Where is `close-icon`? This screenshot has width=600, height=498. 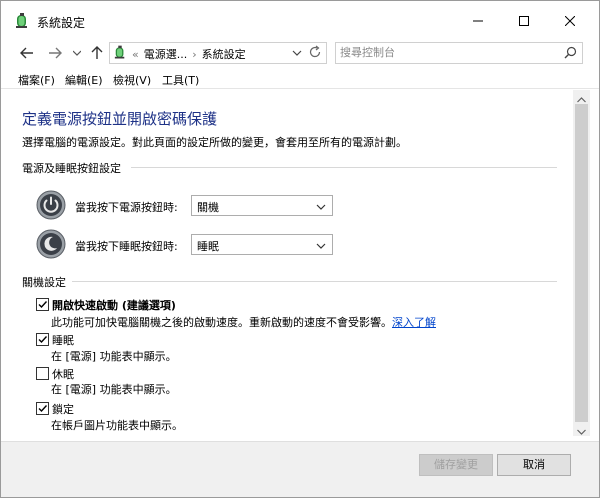 close-icon is located at coordinates (570, 21).